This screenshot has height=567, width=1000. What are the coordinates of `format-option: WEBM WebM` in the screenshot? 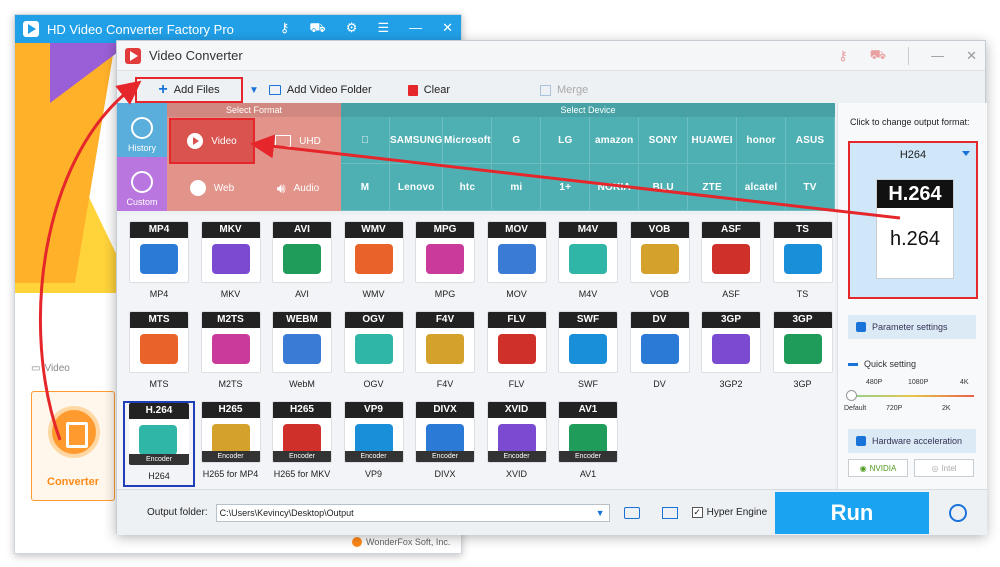 It's located at (302, 354).